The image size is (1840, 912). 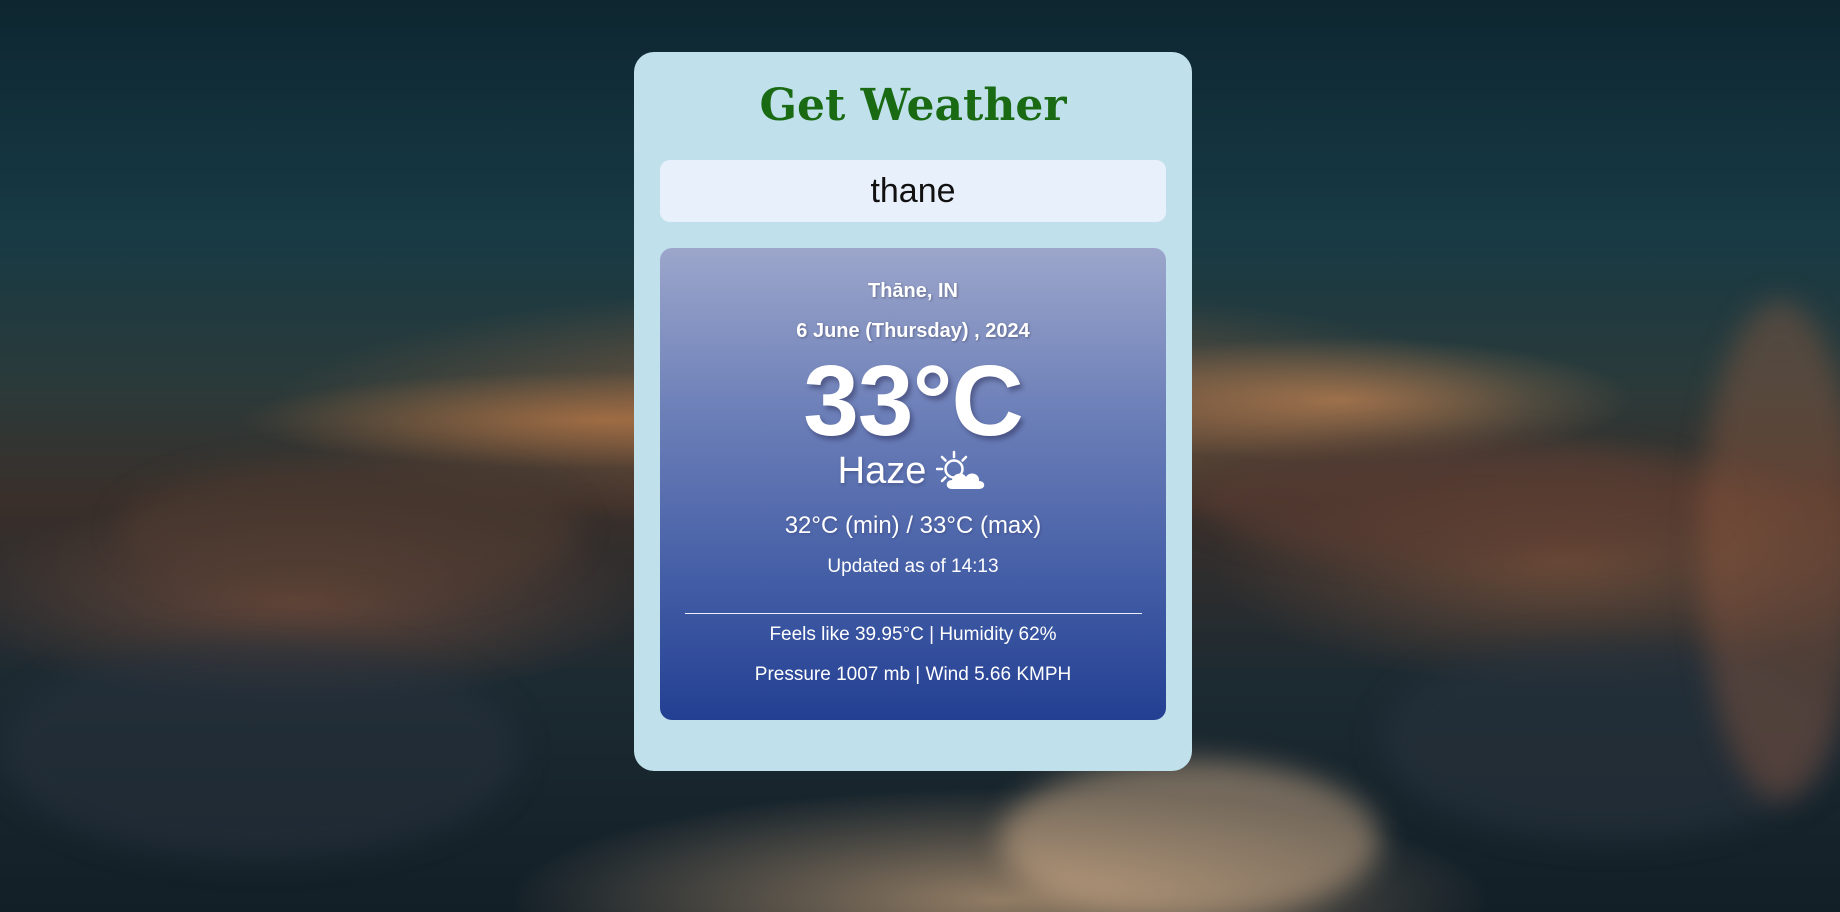 I want to click on sun-behind-cloud-icon, so click(x=962, y=471).